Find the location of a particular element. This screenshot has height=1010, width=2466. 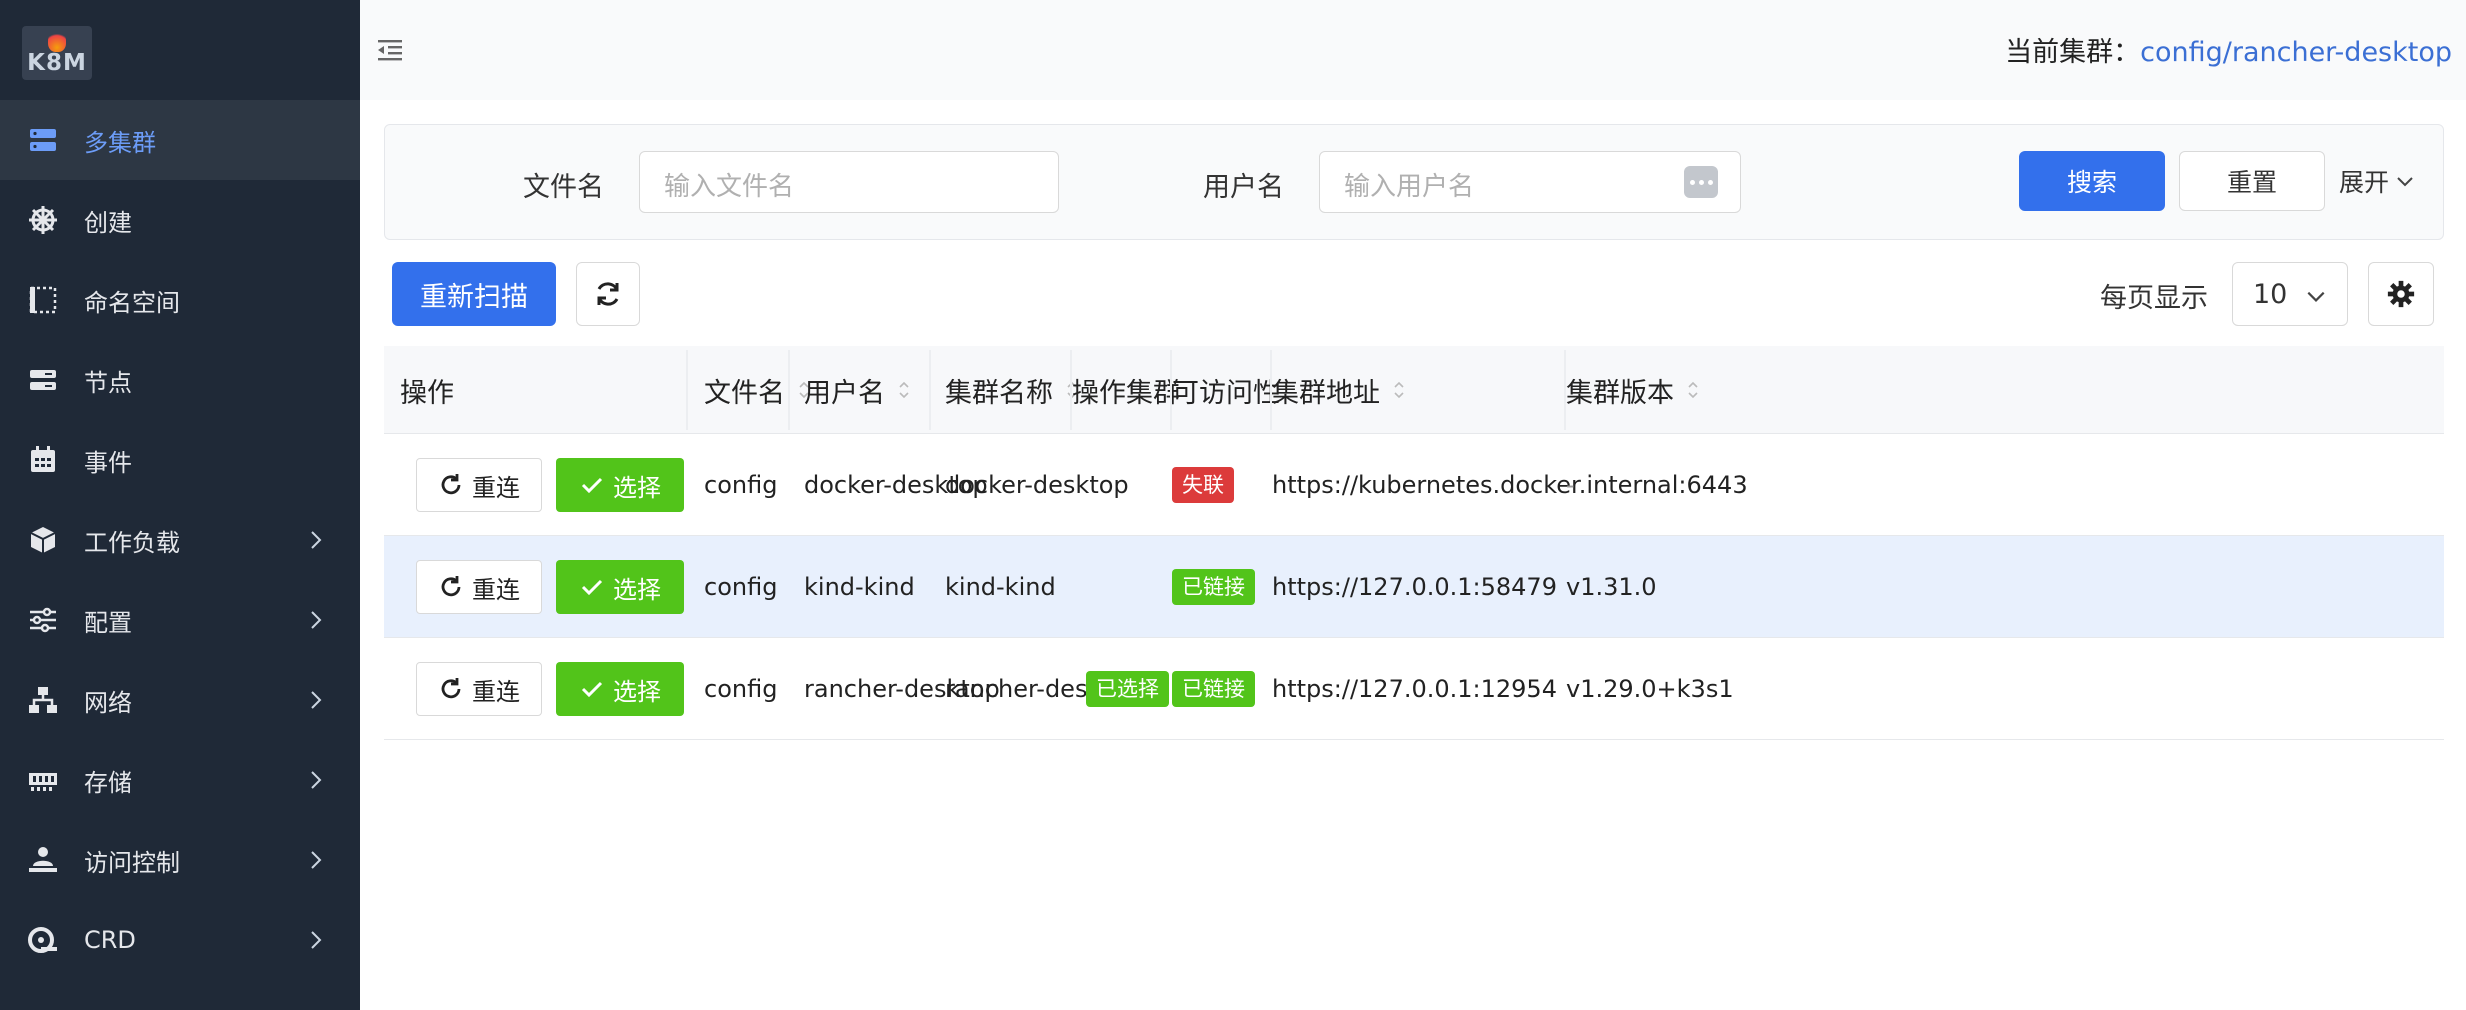

sidebar-item-label: 工作负载 is located at coordinates (132, 542).